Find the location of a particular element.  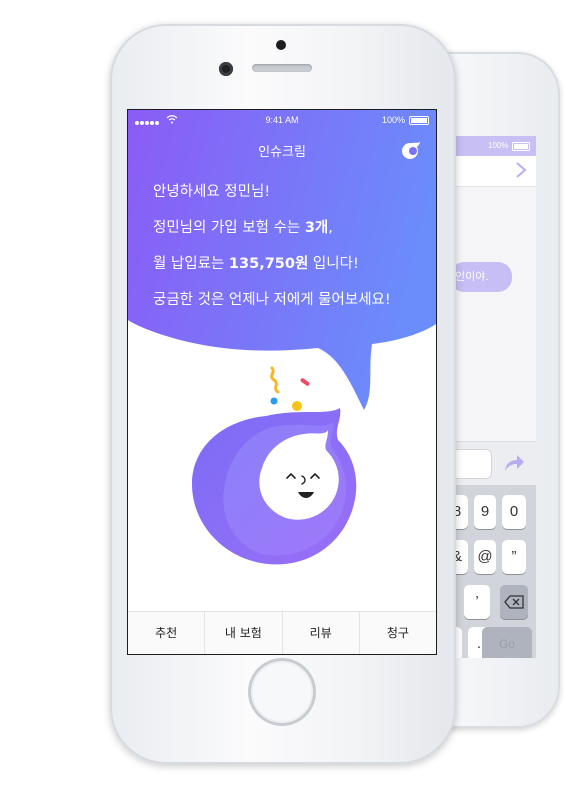

front-sensor-dot is located at coordinates (281, 45).